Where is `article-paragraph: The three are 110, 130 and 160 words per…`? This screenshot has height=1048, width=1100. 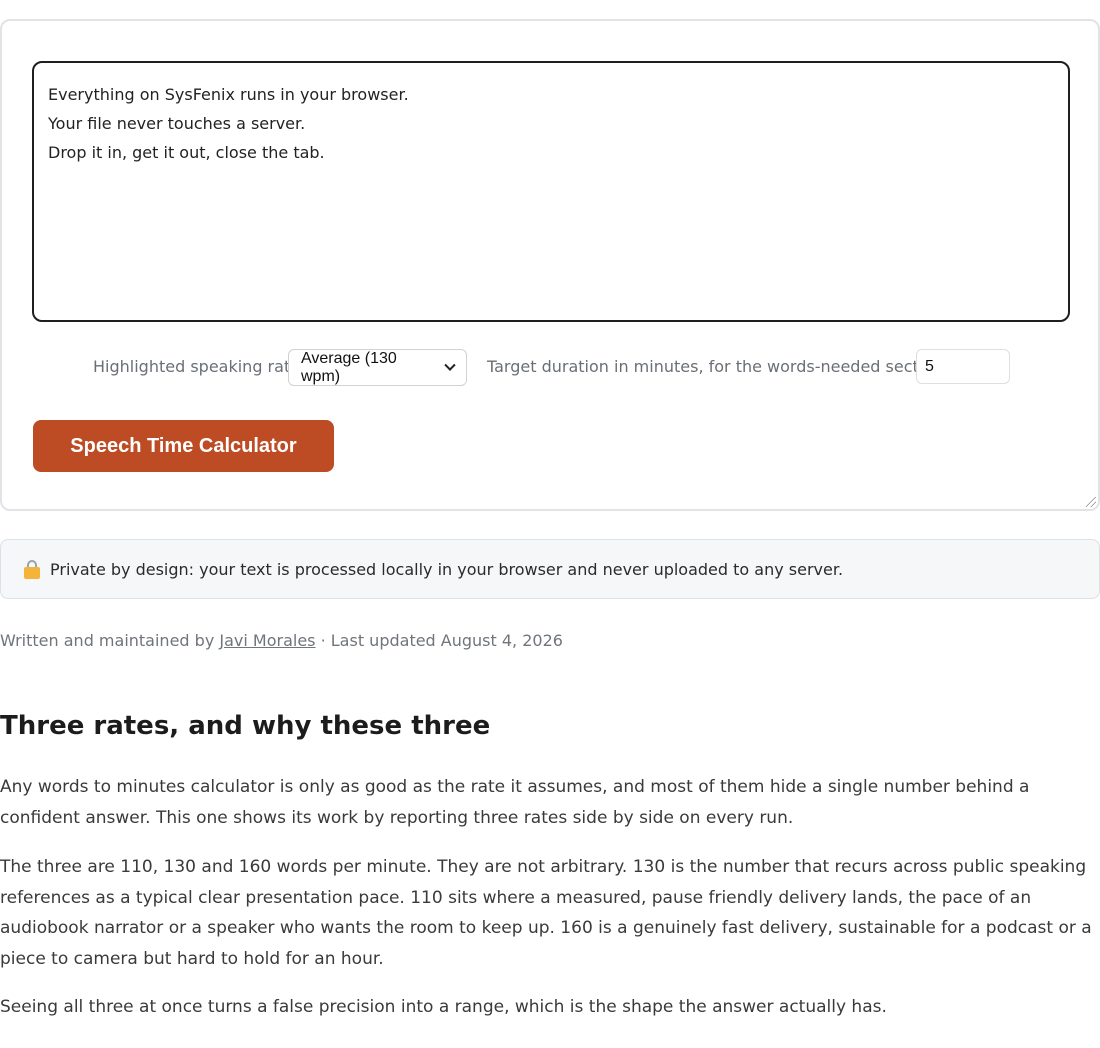
article-paragraph: The three are 110, 130 and 160 words per… is located at coordinates (546, 913).